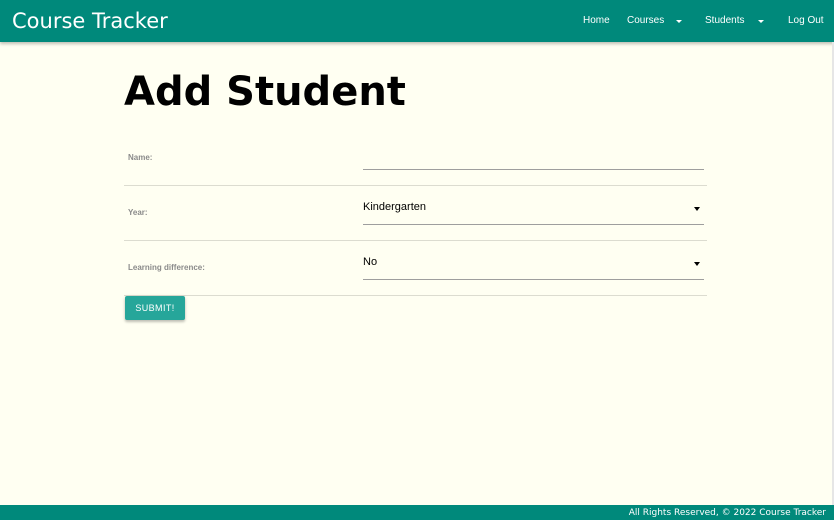 This screenshot has width=834, height=520. Describe the element at coordinates (394, 207) in the screenshot. I see `year-select-value: Kindergarten` at that location.